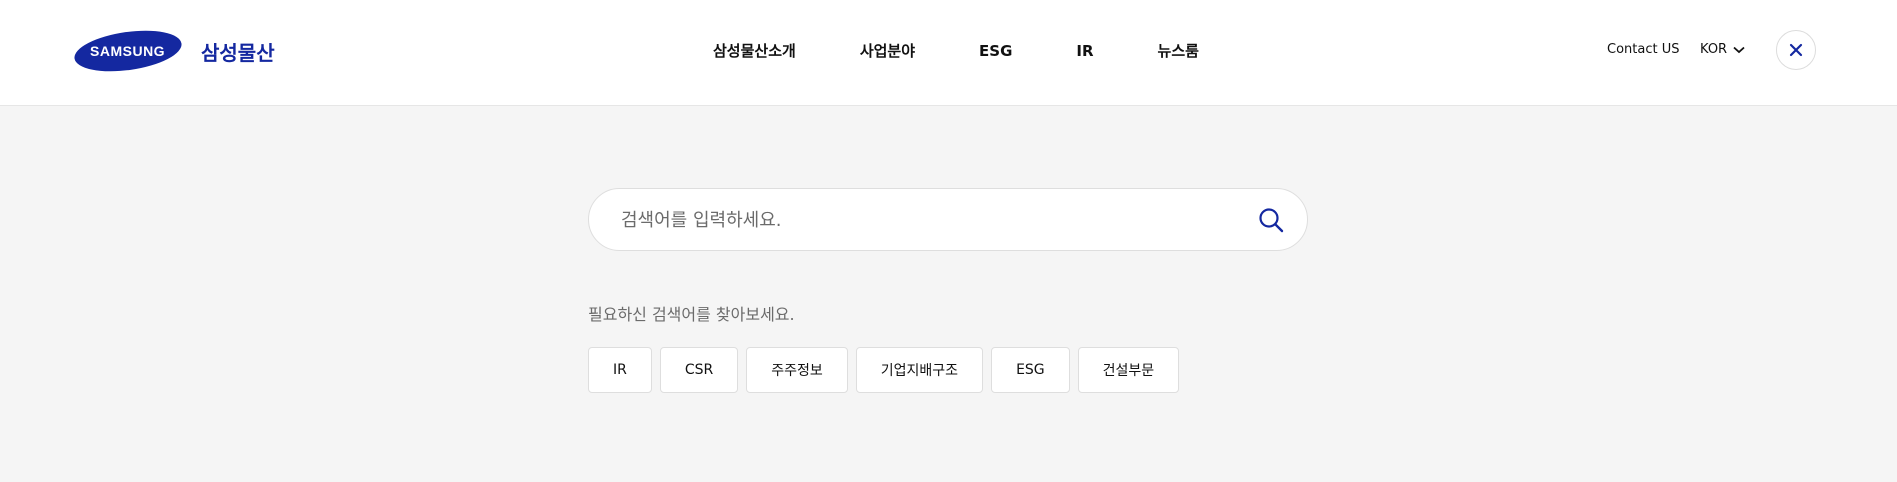 Image resolution: width=1897 pixels, height=482 pixels. What do you see at coordinates (238, 52) in the screenshot?
I see `company-name: 삼성물산` at bounding box center [238, 52].